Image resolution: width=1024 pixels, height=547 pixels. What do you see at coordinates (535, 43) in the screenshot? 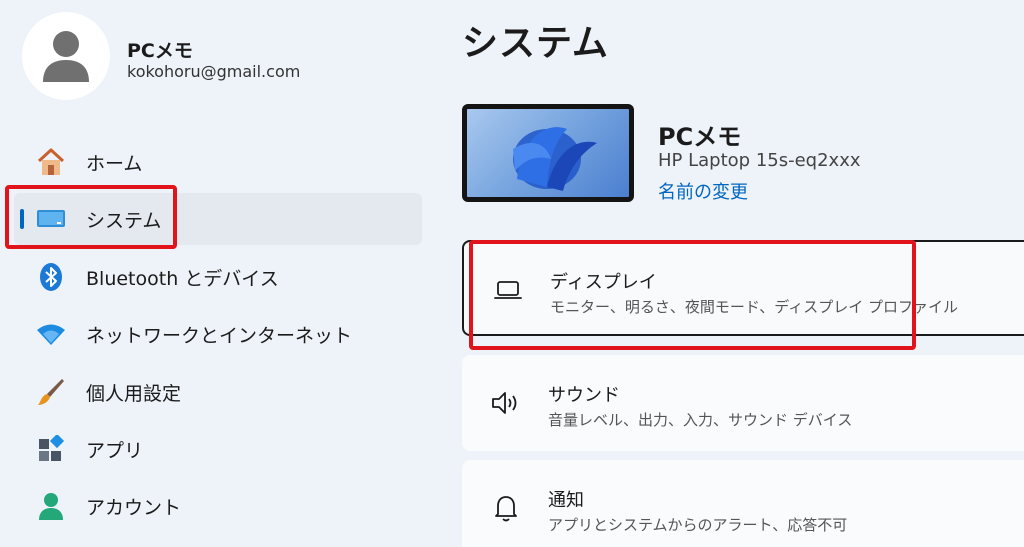
I see `page-title: システム` at bounding box center [535, 43].